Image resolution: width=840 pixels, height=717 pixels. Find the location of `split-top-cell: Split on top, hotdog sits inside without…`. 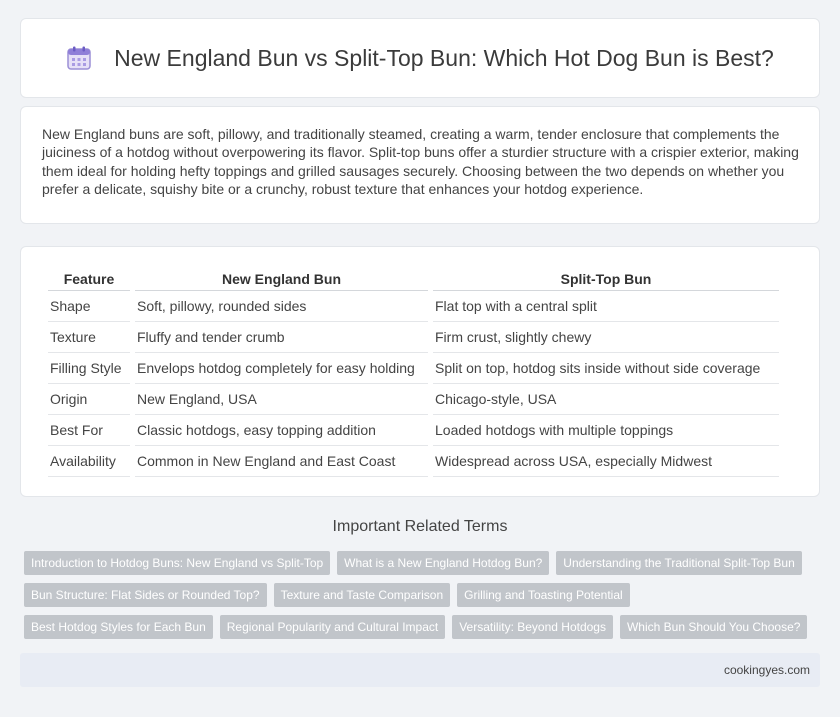

split-top-cell: Split on top, hotdog sits inside without… is located at coordinates (606, 368).